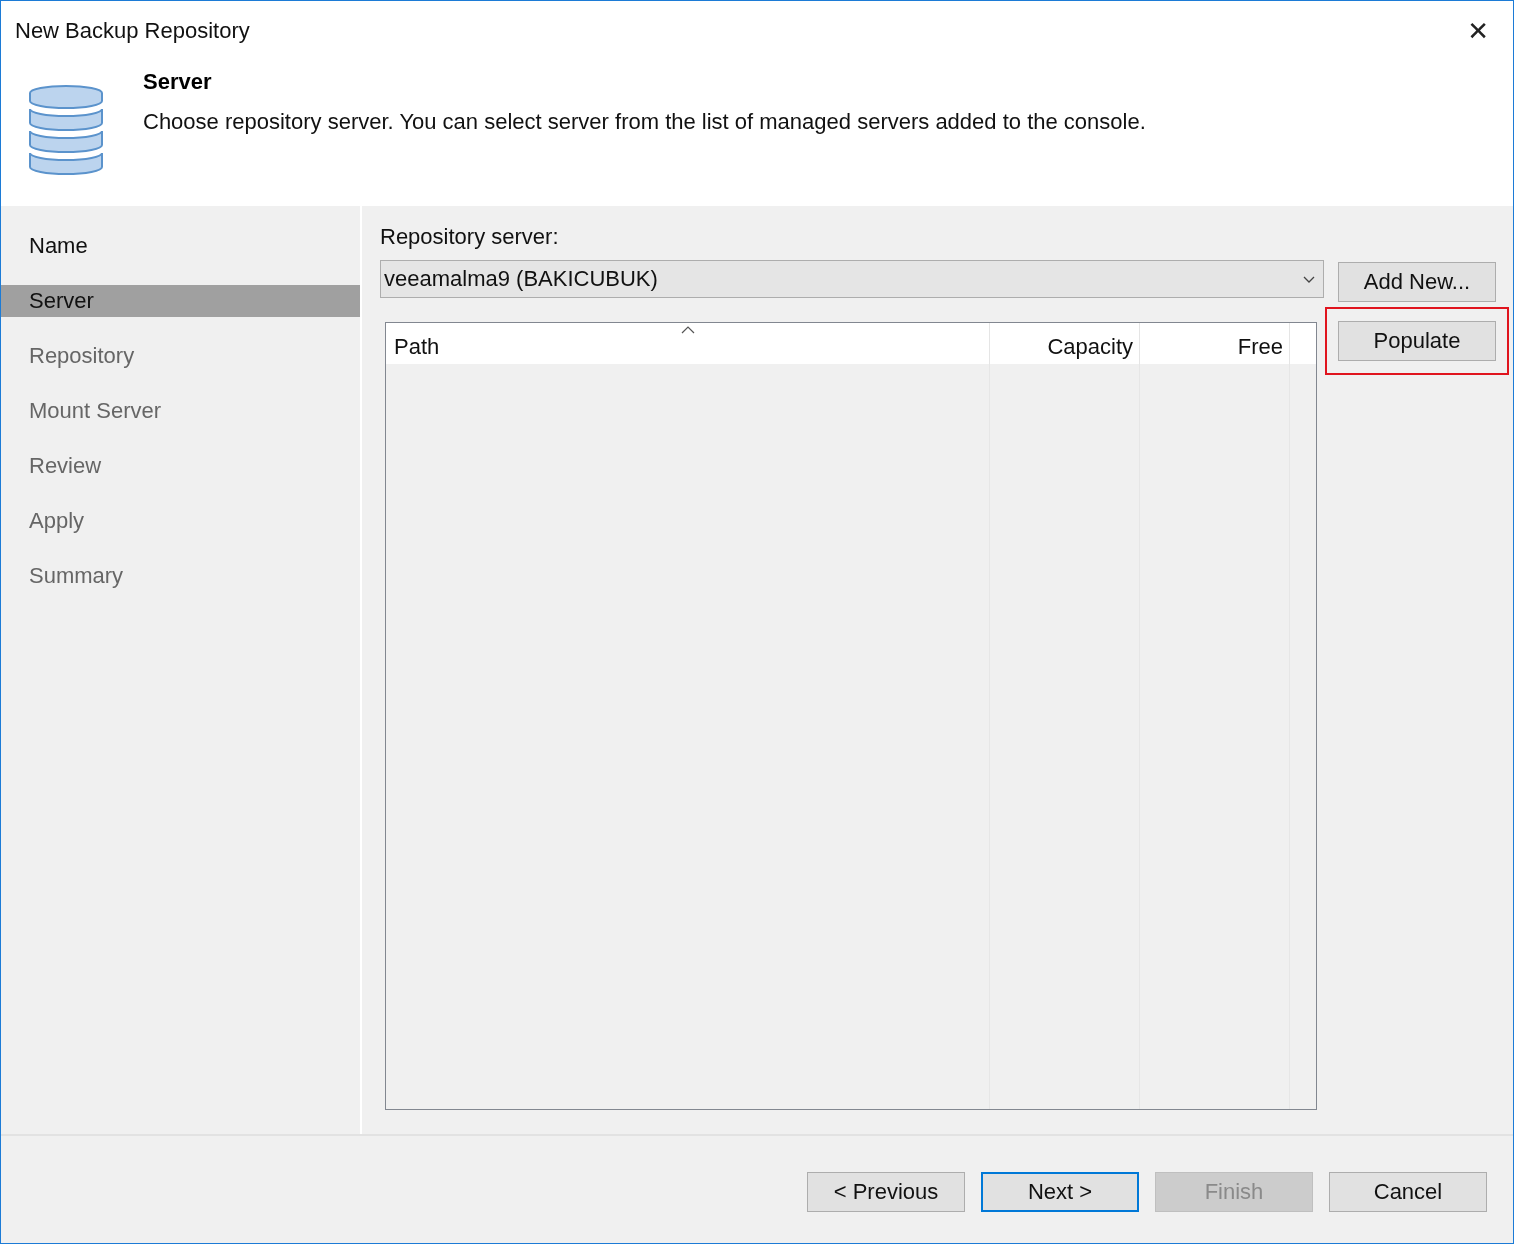 This screenshot has width=1514, height=1244. What do you see at coordinates (688, 343) in the screenshot?
I see `column-header: Path` at bounding box center [688, 343].